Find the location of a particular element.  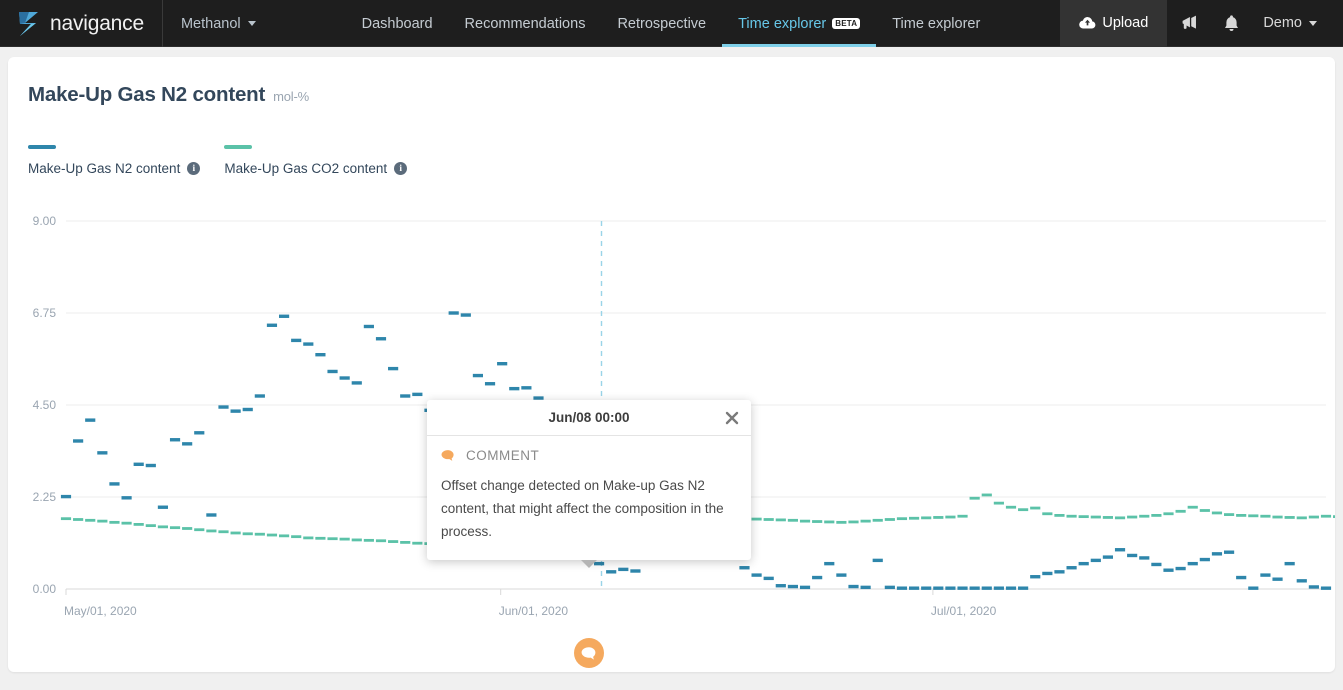

chart-x-axis-ticks: May/01, 2020 Jun/01, 2020 Jul/01, 2020 is located at coordinates (530, 611).